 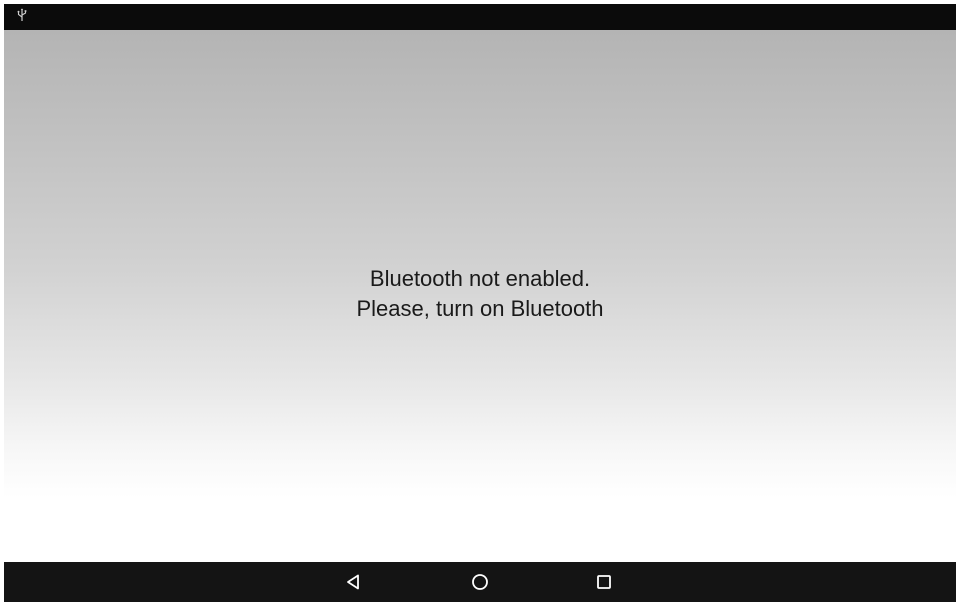 What do you see at coordinates (480, 17) in the screenshot?
I see `status-bar` at bounding box center [480, 17].